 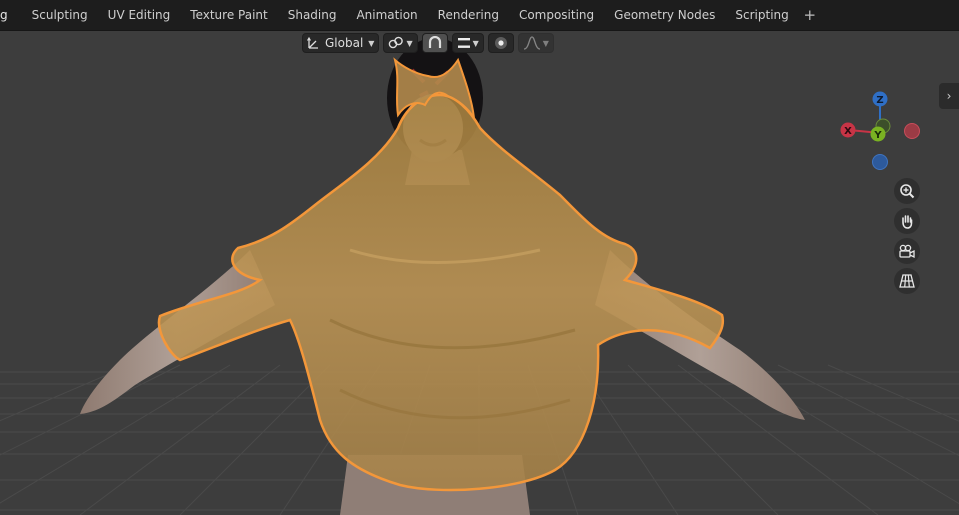 I want to click on tab-label: Scripting, so click(x=762, y=15).